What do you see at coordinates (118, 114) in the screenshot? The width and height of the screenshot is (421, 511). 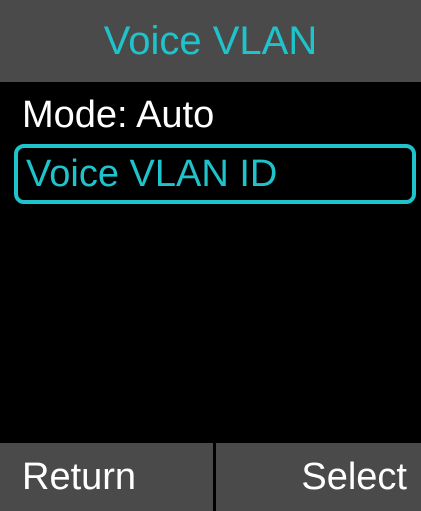 I see `menu-item-label: Mode: Auto` at bounding box center [118, 114].